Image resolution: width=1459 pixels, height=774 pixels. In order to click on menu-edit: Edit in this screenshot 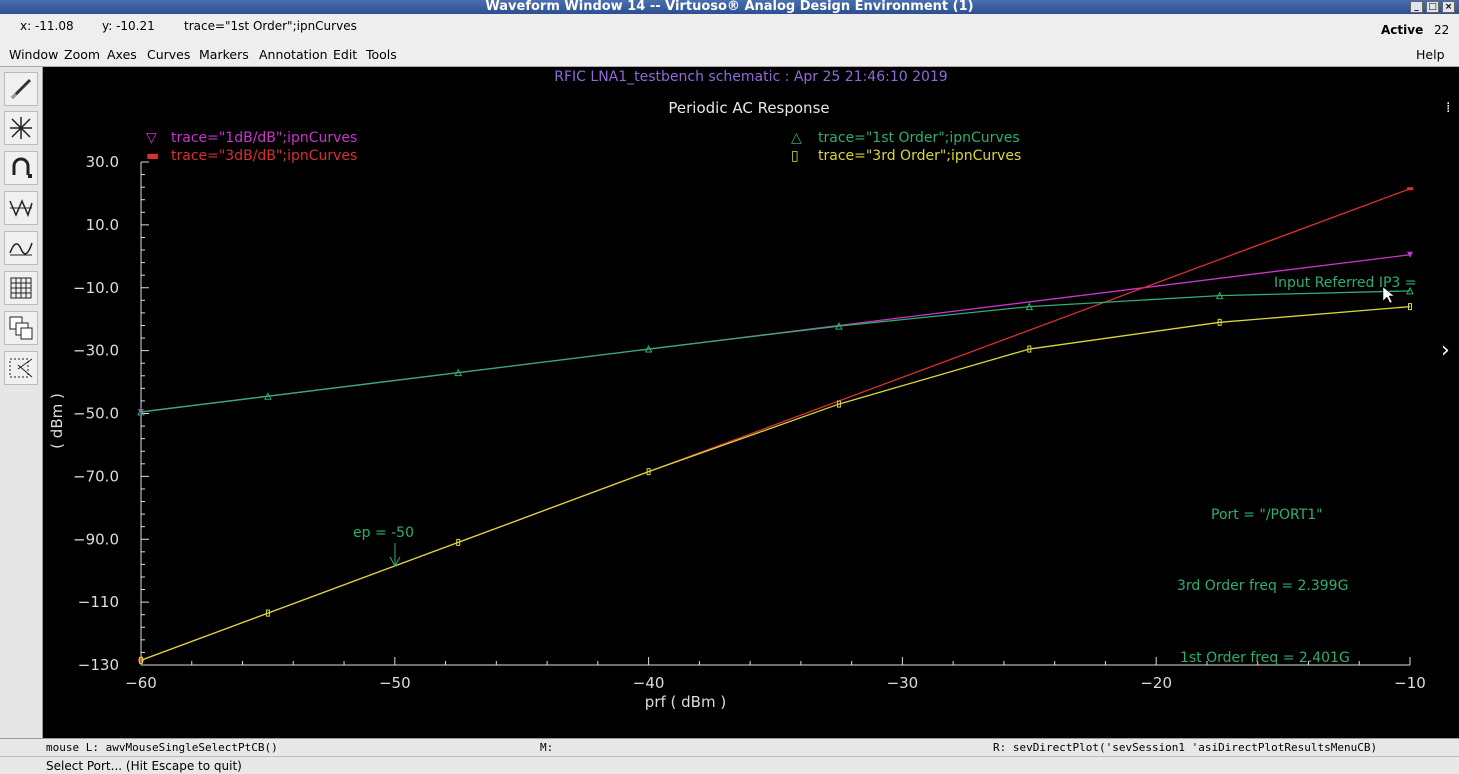, I will do `click(345, 54)`.